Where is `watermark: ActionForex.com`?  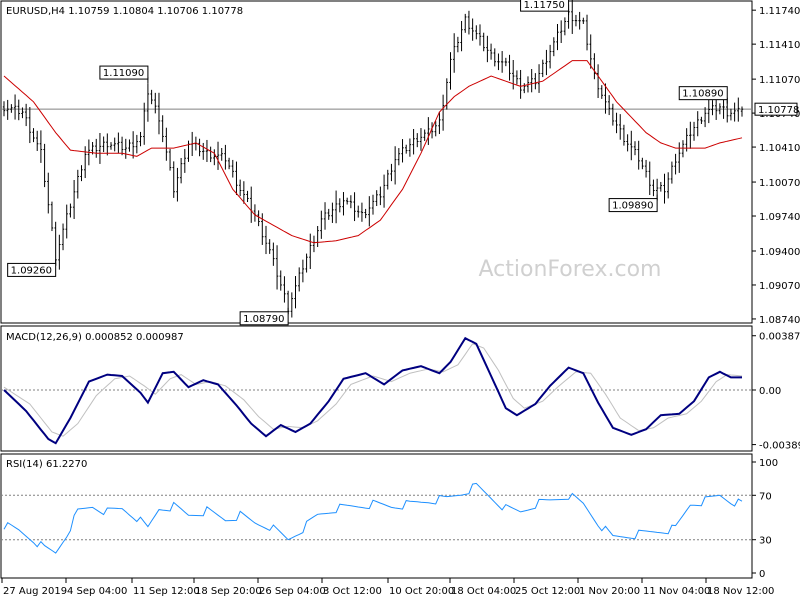
watermark: ActionForex.com is located at coordinates (570, 269).